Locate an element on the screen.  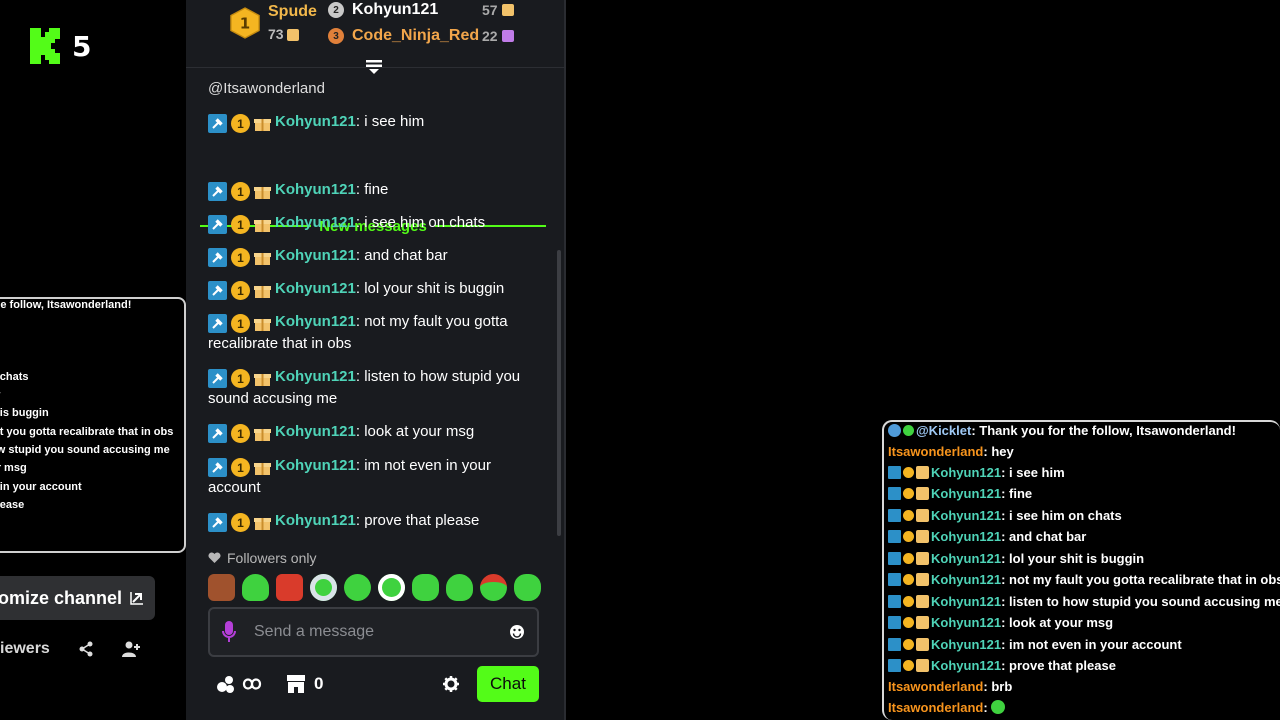
emote-green-wave-icon is located at coordinates (459, 587).